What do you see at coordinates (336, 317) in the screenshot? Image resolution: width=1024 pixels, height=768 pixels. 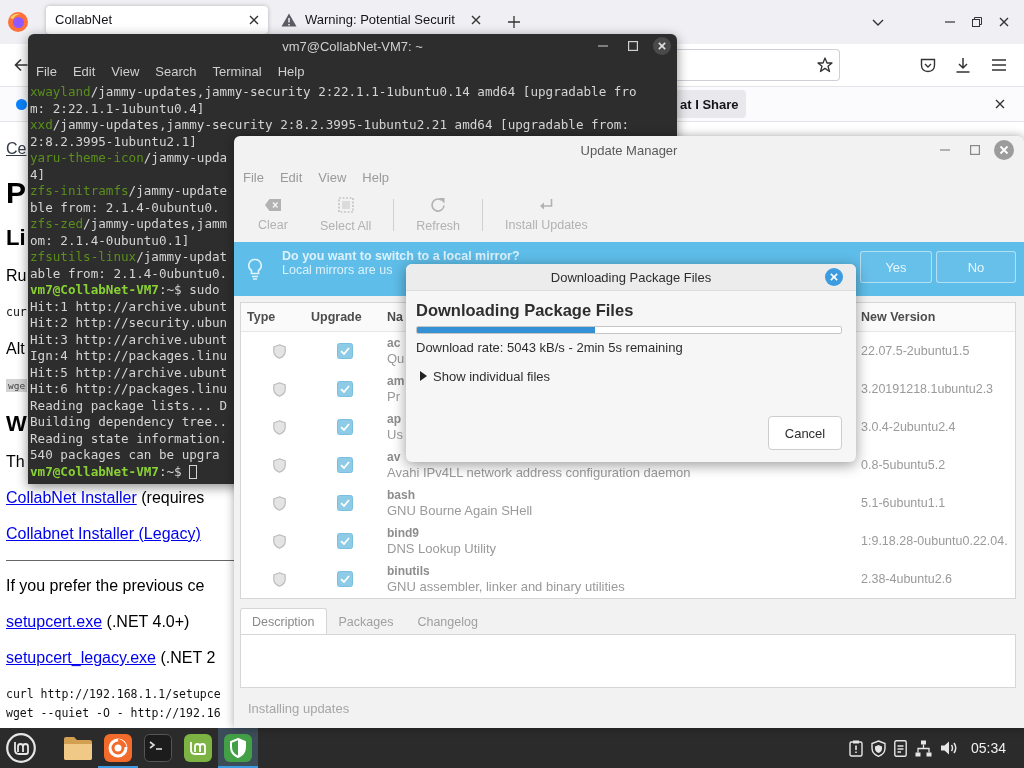 I see `column-header: Upgrade` at bounding box center [336, 317].